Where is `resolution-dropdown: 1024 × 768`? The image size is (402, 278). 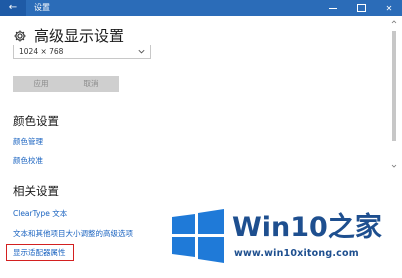 resolution-dropdown: 1024 × 768 is located at coordinates (82, 52).